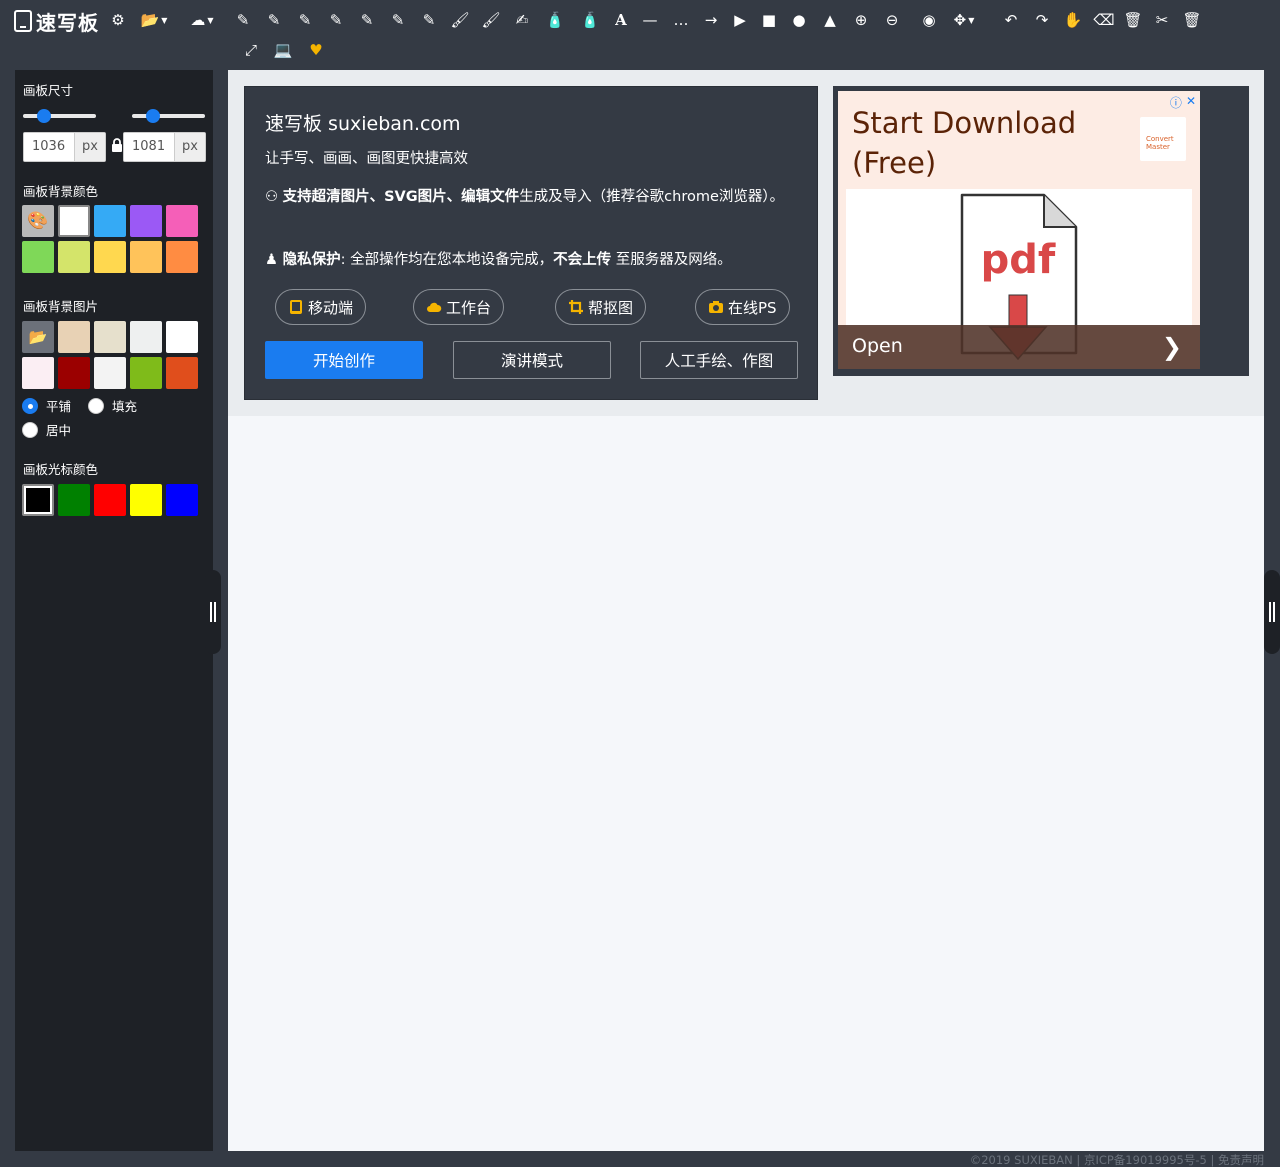  I want to click on arrow-right-icon: →, so click(711, 20).